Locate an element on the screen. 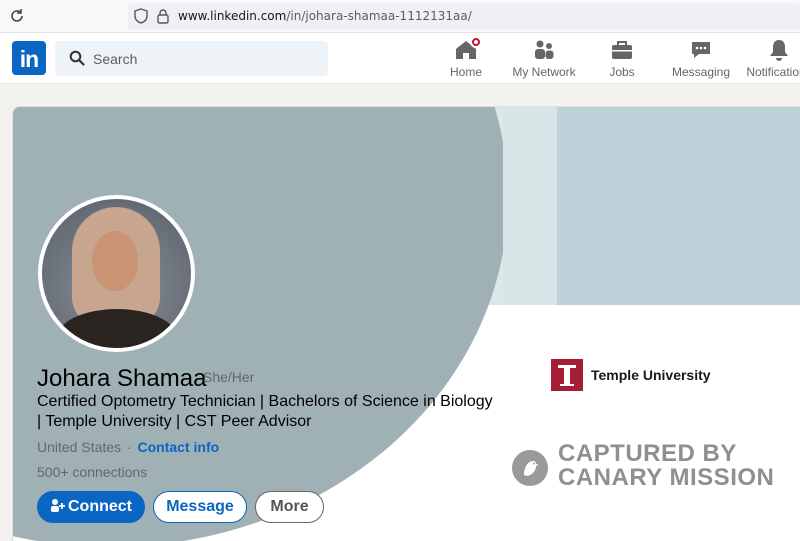  nav-item-messaging: Messaging is located at coordinates (701, 59).